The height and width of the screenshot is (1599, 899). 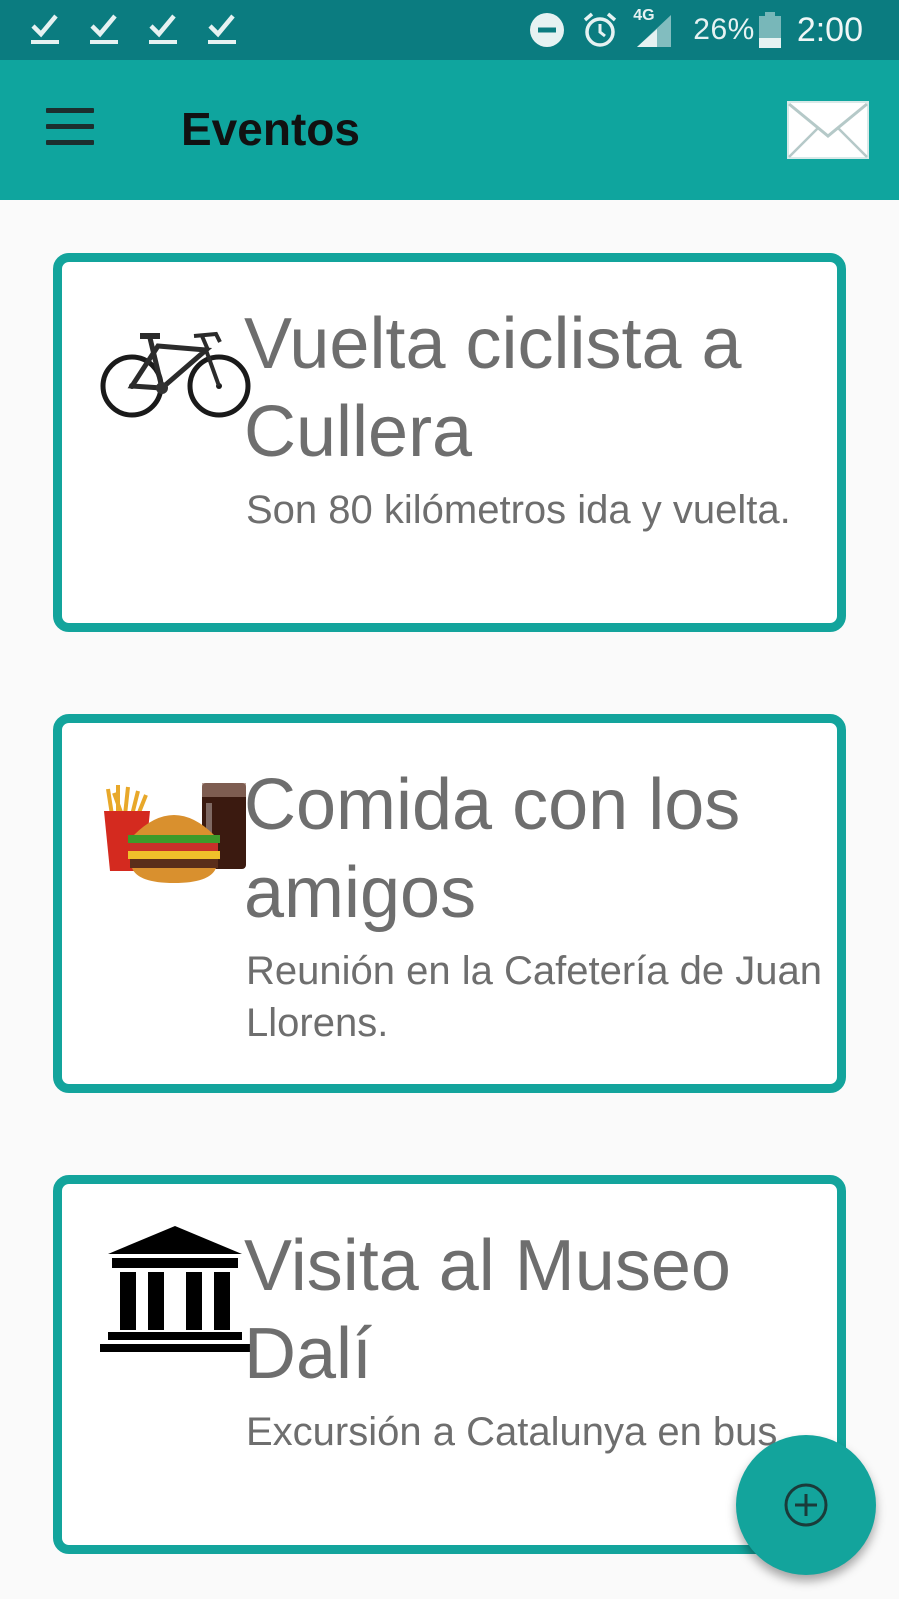 I want to click on burger-meal-image, so click(x=175, y=833).